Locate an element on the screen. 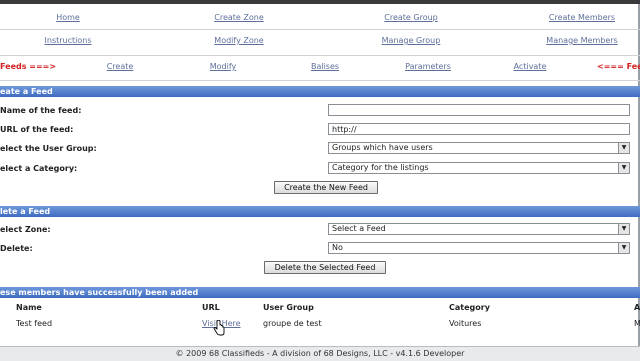 This screenshot has width=640, height=361. column-header-user-group: User Group is located at coordinates (288, 307).